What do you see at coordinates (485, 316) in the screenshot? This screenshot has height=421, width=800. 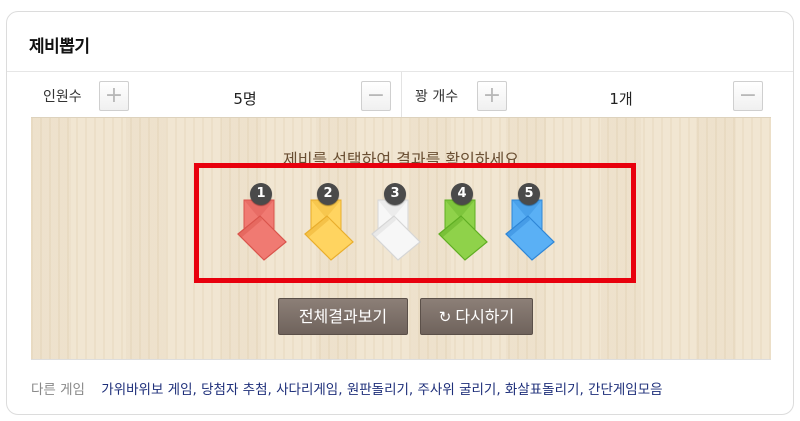 I see `retry-label: 다시하기` at bounding box center [485, 316].